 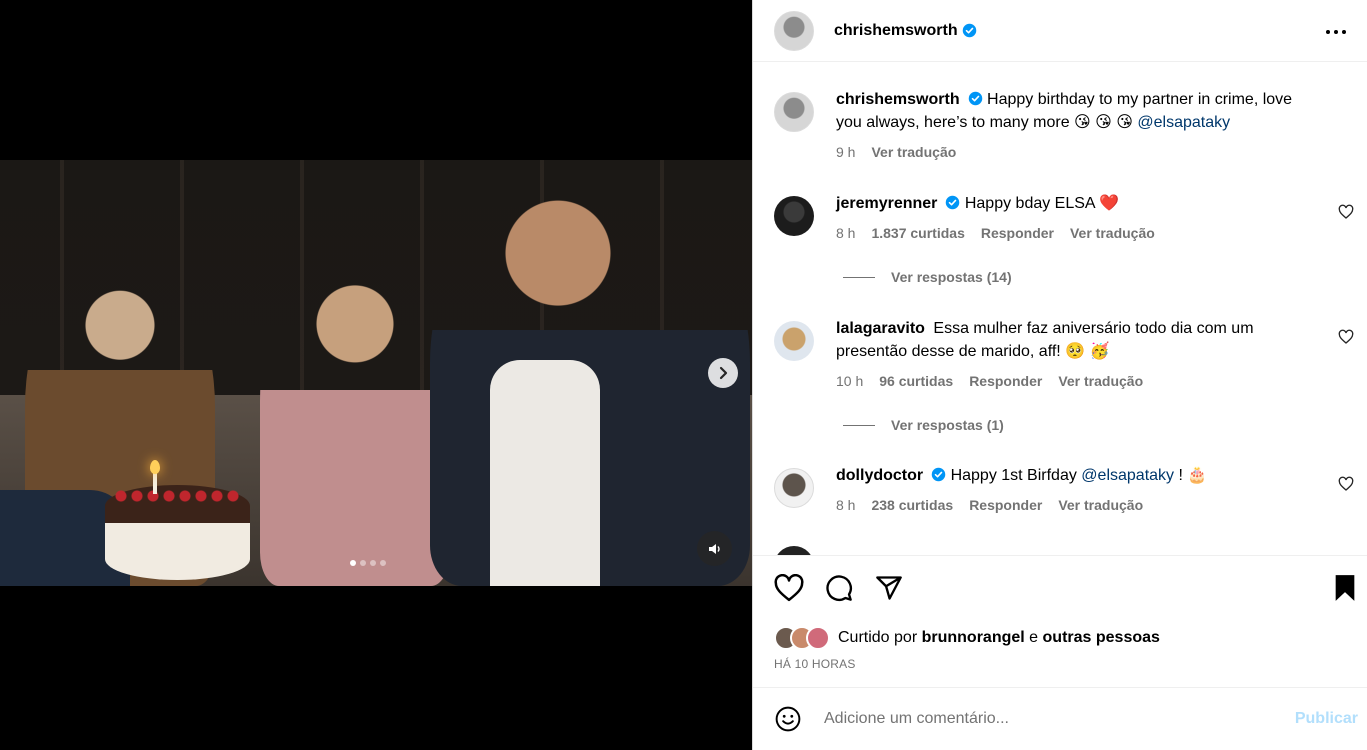 I want to click on photo-person-right, so click(x=590, y=383).